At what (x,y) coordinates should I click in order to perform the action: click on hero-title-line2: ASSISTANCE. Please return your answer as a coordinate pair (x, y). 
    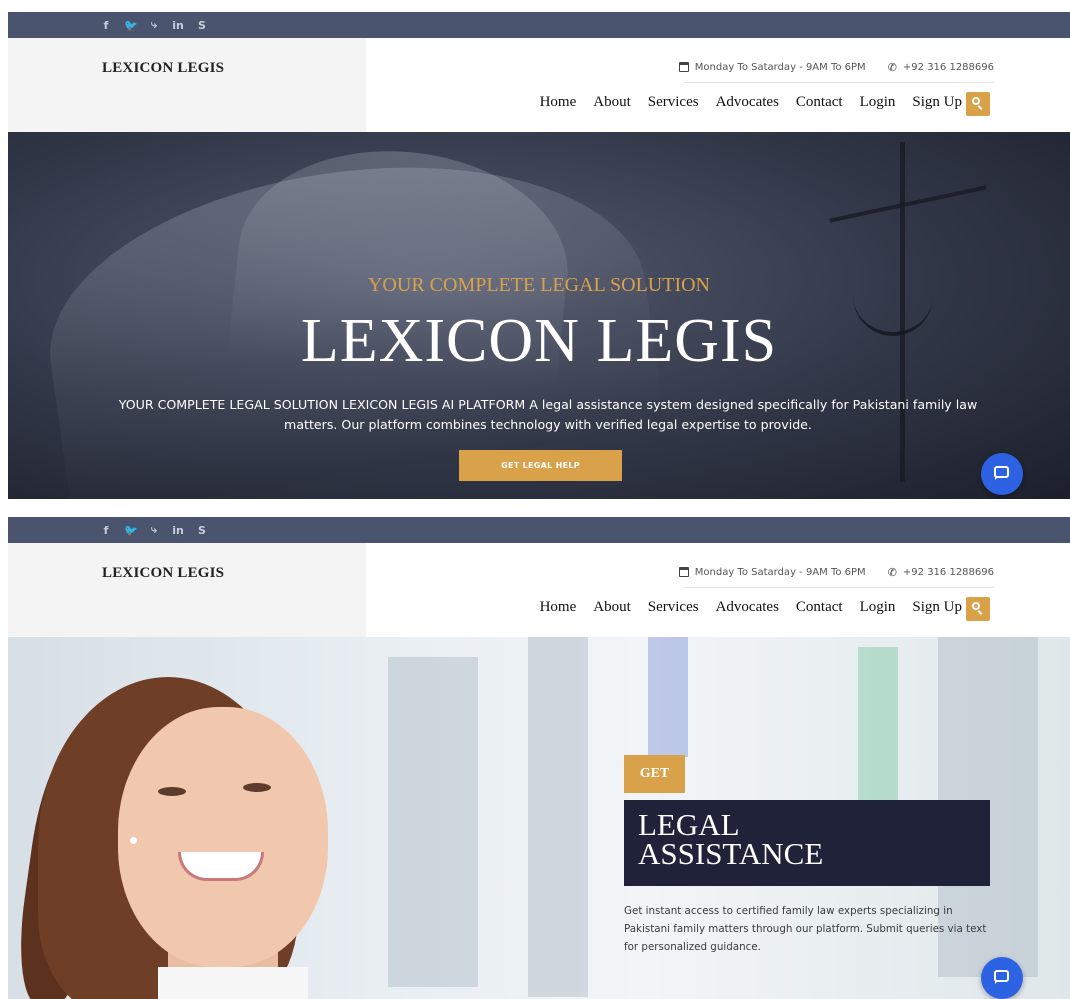
    Looking at the image, I should click on (731, 853).